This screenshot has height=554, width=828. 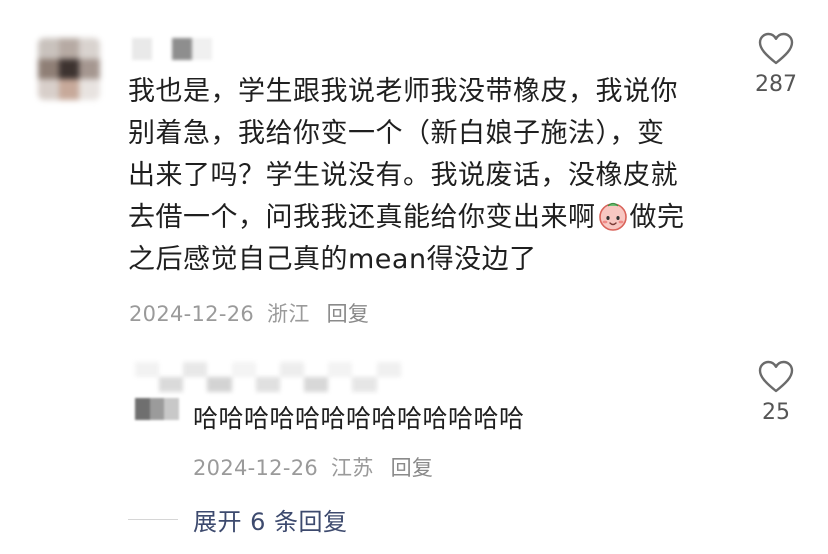 What do you see at coordinates (182, 49) in the screenshot?
I see `username` at bounding box center [182, 49].